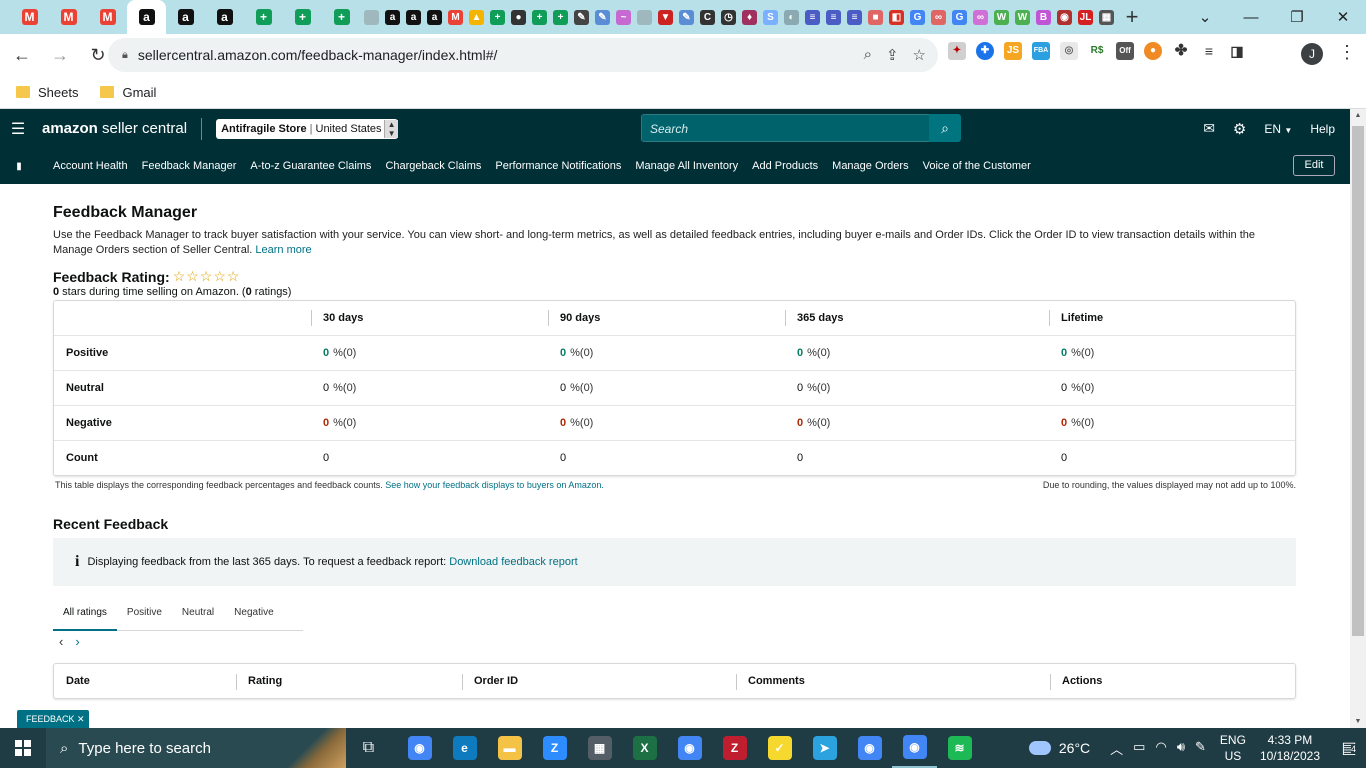  Describe the element at coordinates (1358, 115) in the screenshot. I see `scroll-up-arrow-icon: ▲` at that location.